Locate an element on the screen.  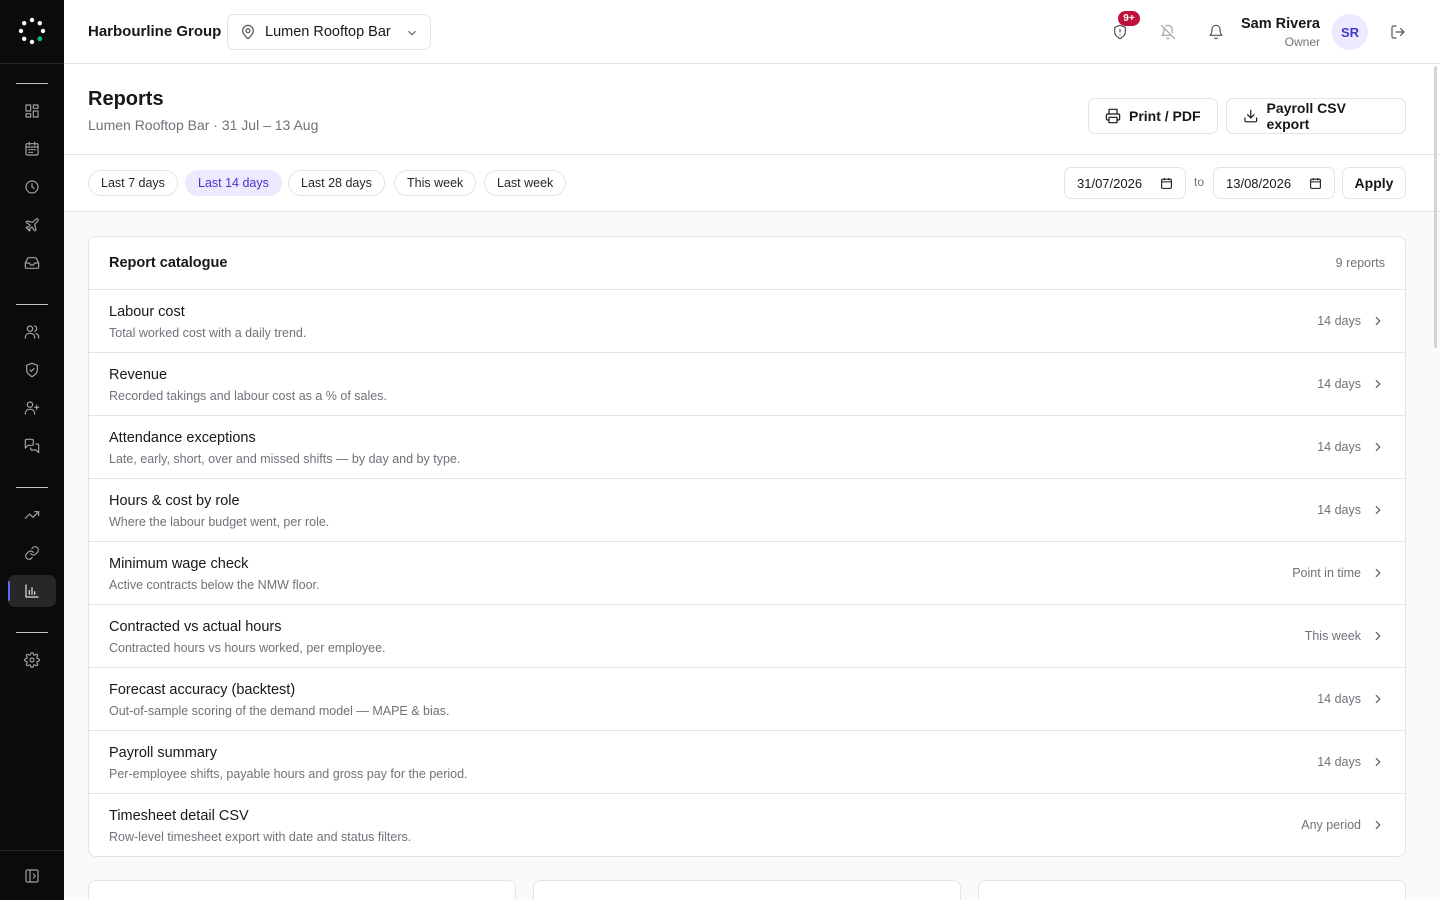
logout-icon is located at coordinates (1398, 32).